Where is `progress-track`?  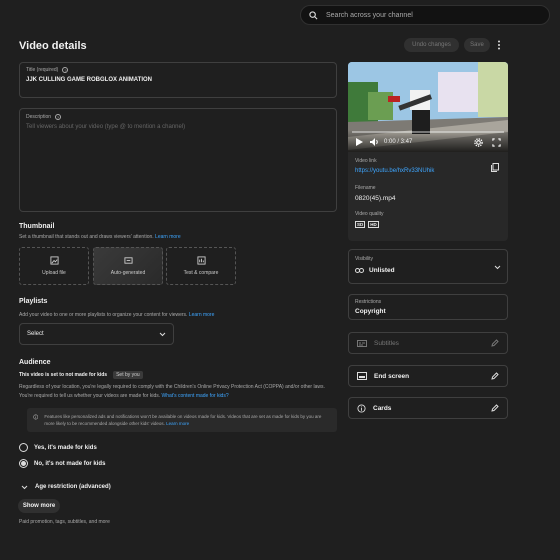 progress-track is located at coordinates (428, 132).